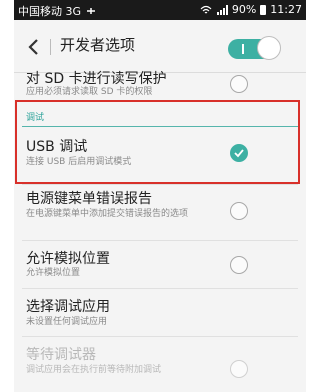 Image resolution: width=320 pixels, height=392 pixels. What do you see at coordinates (239, 369) in the screenshot?
I see `checkbox-wait-debugger` at bounding box center [239, 369].